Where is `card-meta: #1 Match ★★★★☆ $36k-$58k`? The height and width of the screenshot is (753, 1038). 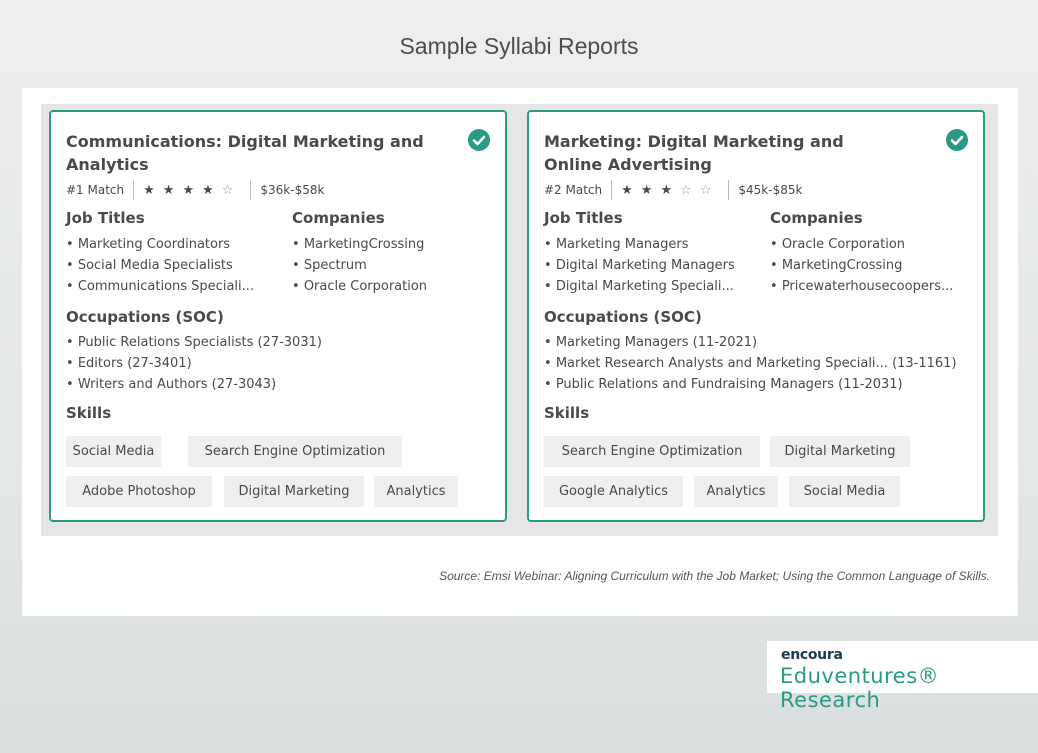 card-meta: #1 Match ★★★★☆ $36k-$58k is located at coordinates (195, 190).